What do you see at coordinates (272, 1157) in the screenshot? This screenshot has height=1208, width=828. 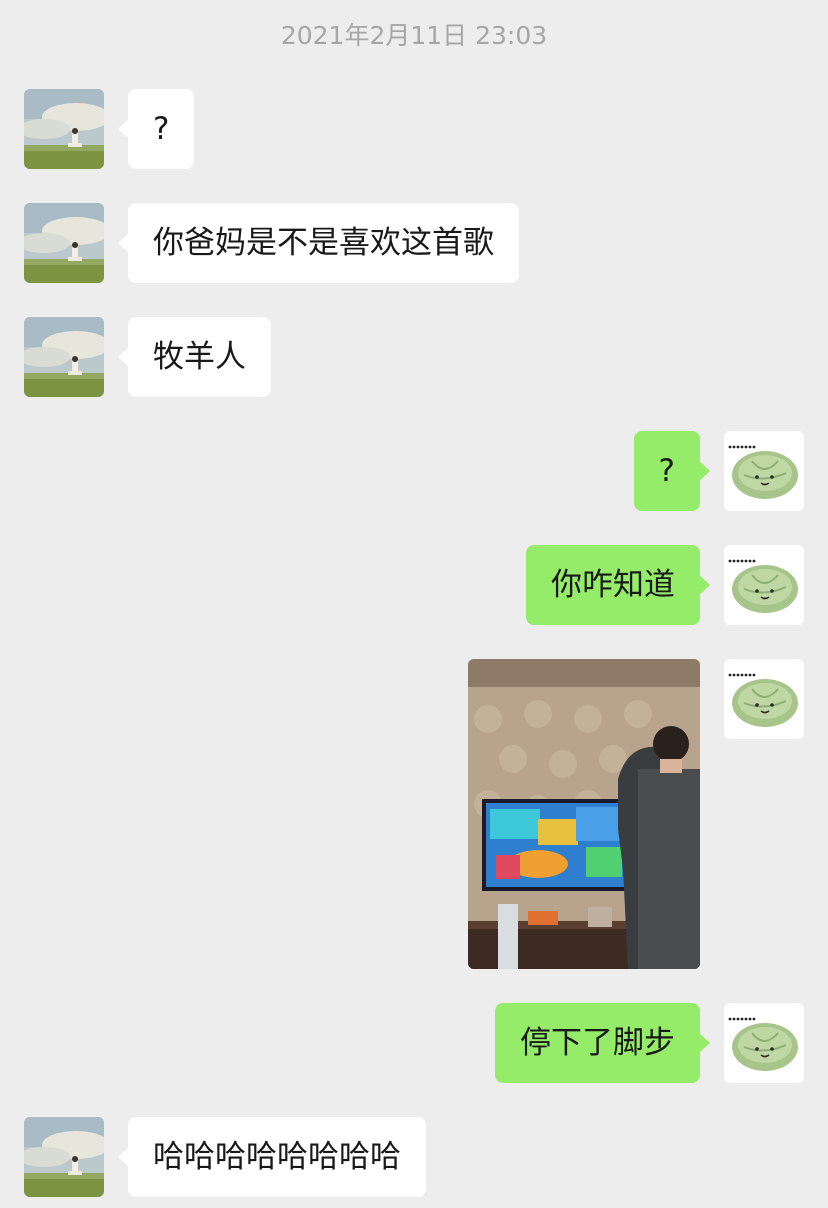 I see `incoming-message: 哈哈哈哈哈哈哈哈` at bounding box center [272, 1157].